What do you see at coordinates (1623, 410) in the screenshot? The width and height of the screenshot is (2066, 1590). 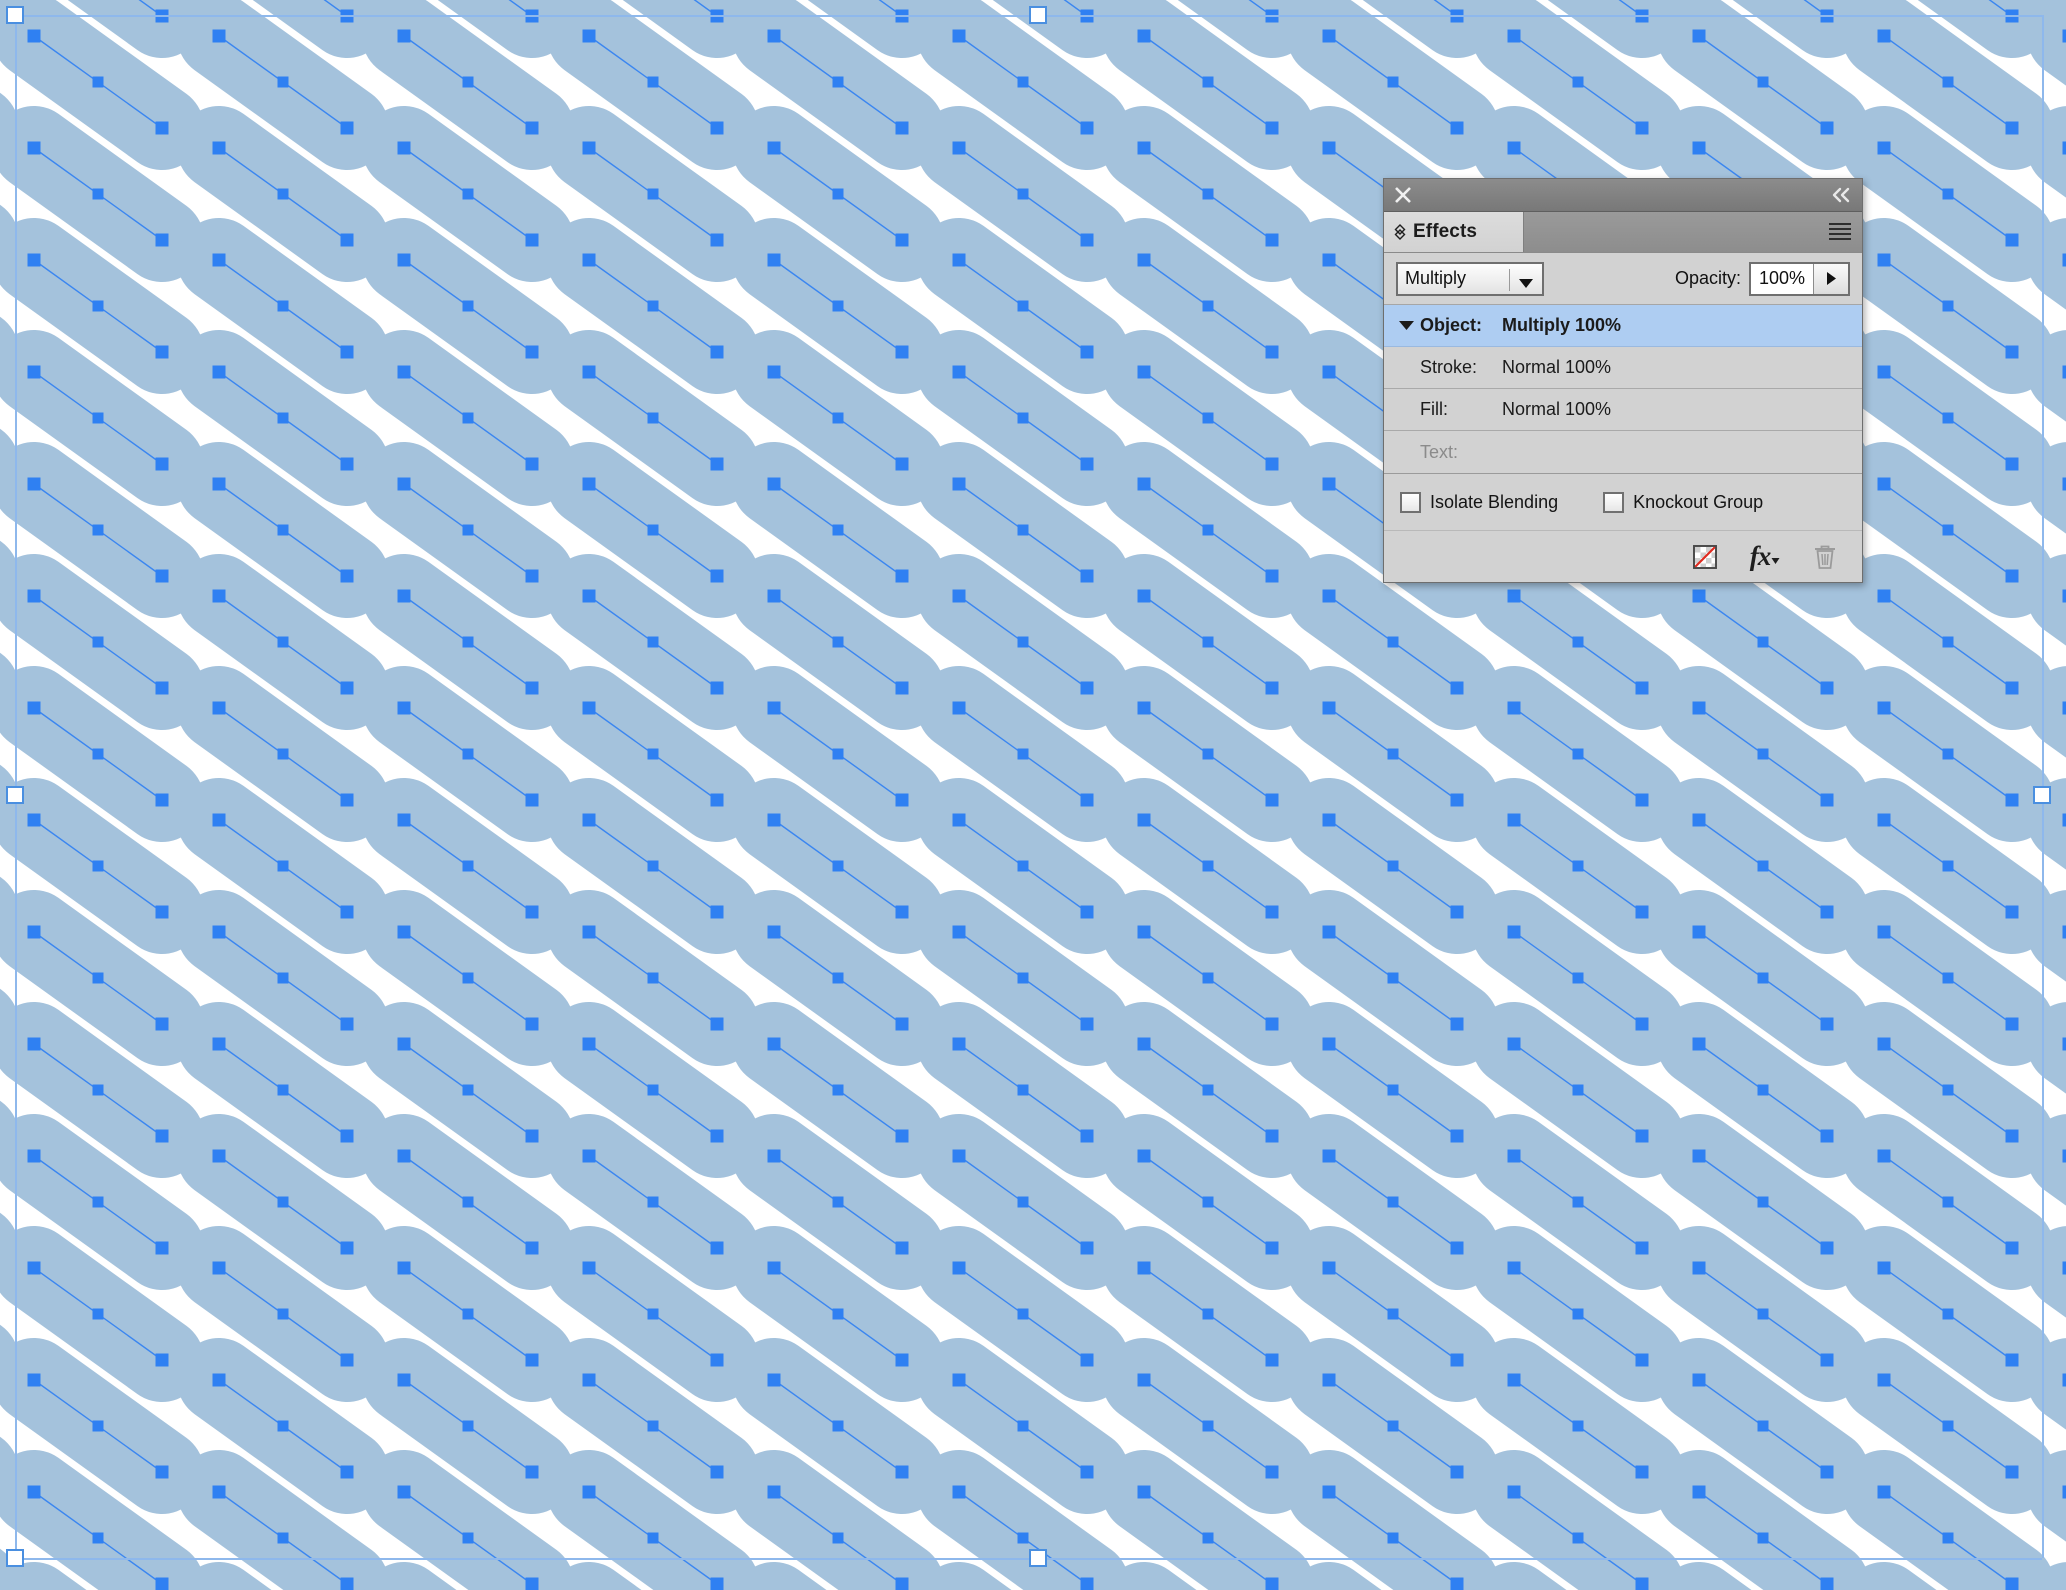 I see `row-fill: Fill: Normal 100%` at bounding box center [1623, 410].